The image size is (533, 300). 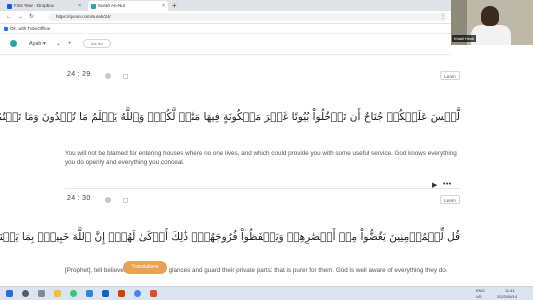 I want to click on search-icon, so click(x=25, y=293).